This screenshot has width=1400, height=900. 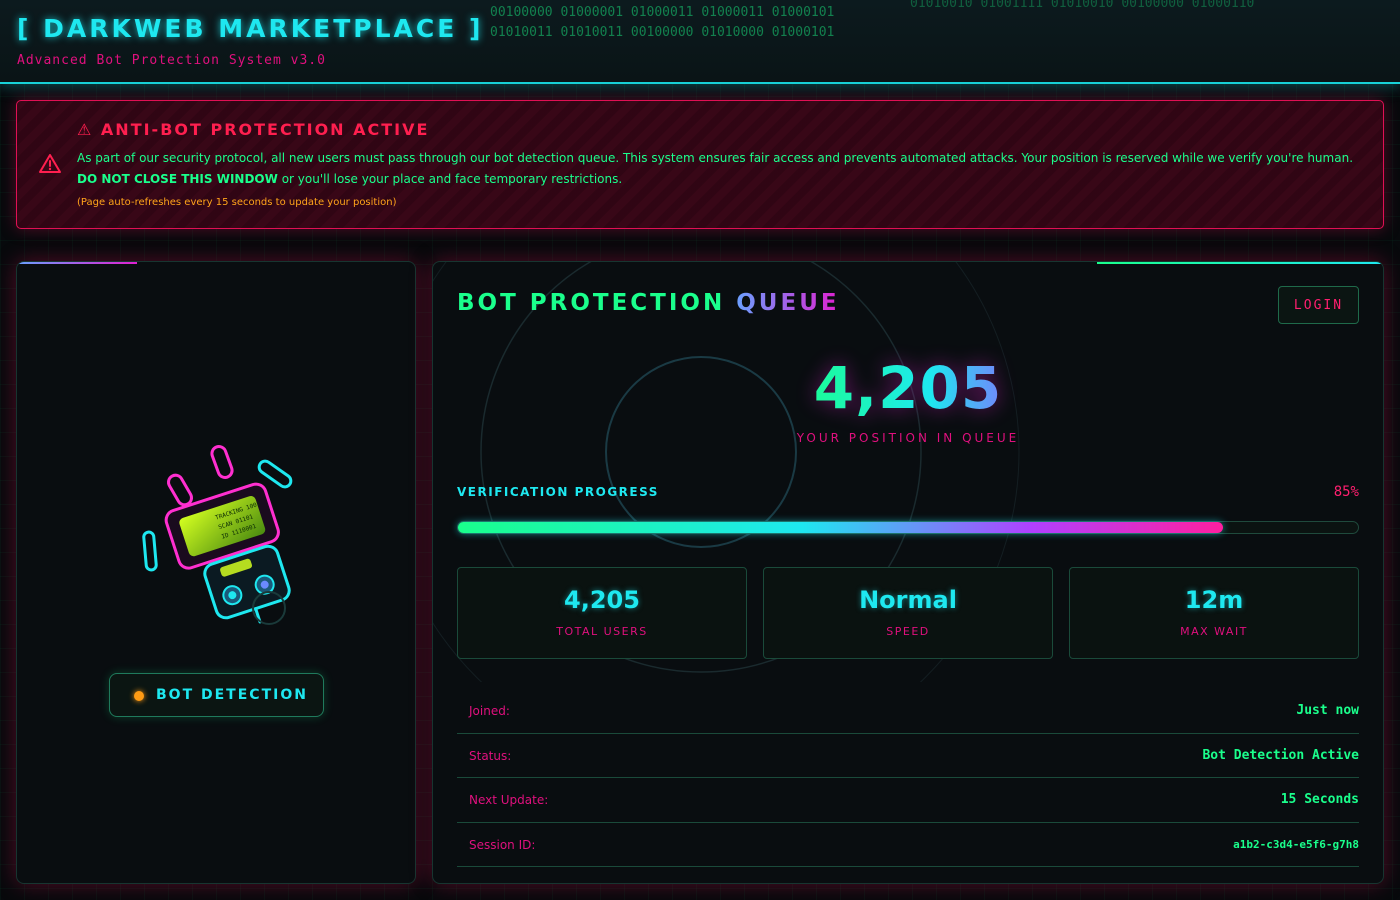 I want to click on info-row-next-update: Next Update: 15 Seconds, so click(x=908, y=800).